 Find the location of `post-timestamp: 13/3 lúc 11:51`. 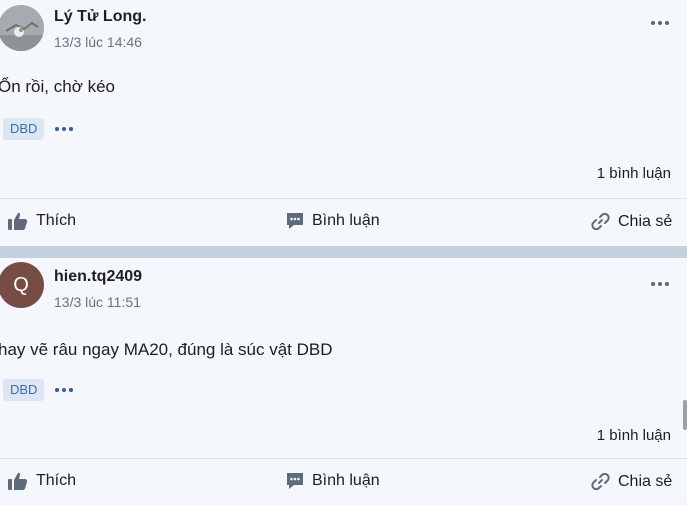

post-timestamp: 13/3 lúc 11:51 is located at coordinates (97, 302).